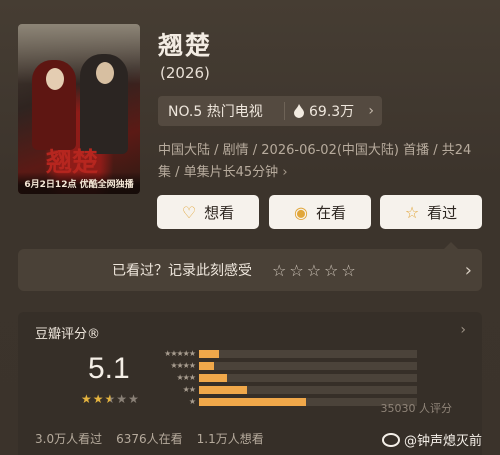  I want to click on watched-count: 3.0万人看过, so click(69, 439).